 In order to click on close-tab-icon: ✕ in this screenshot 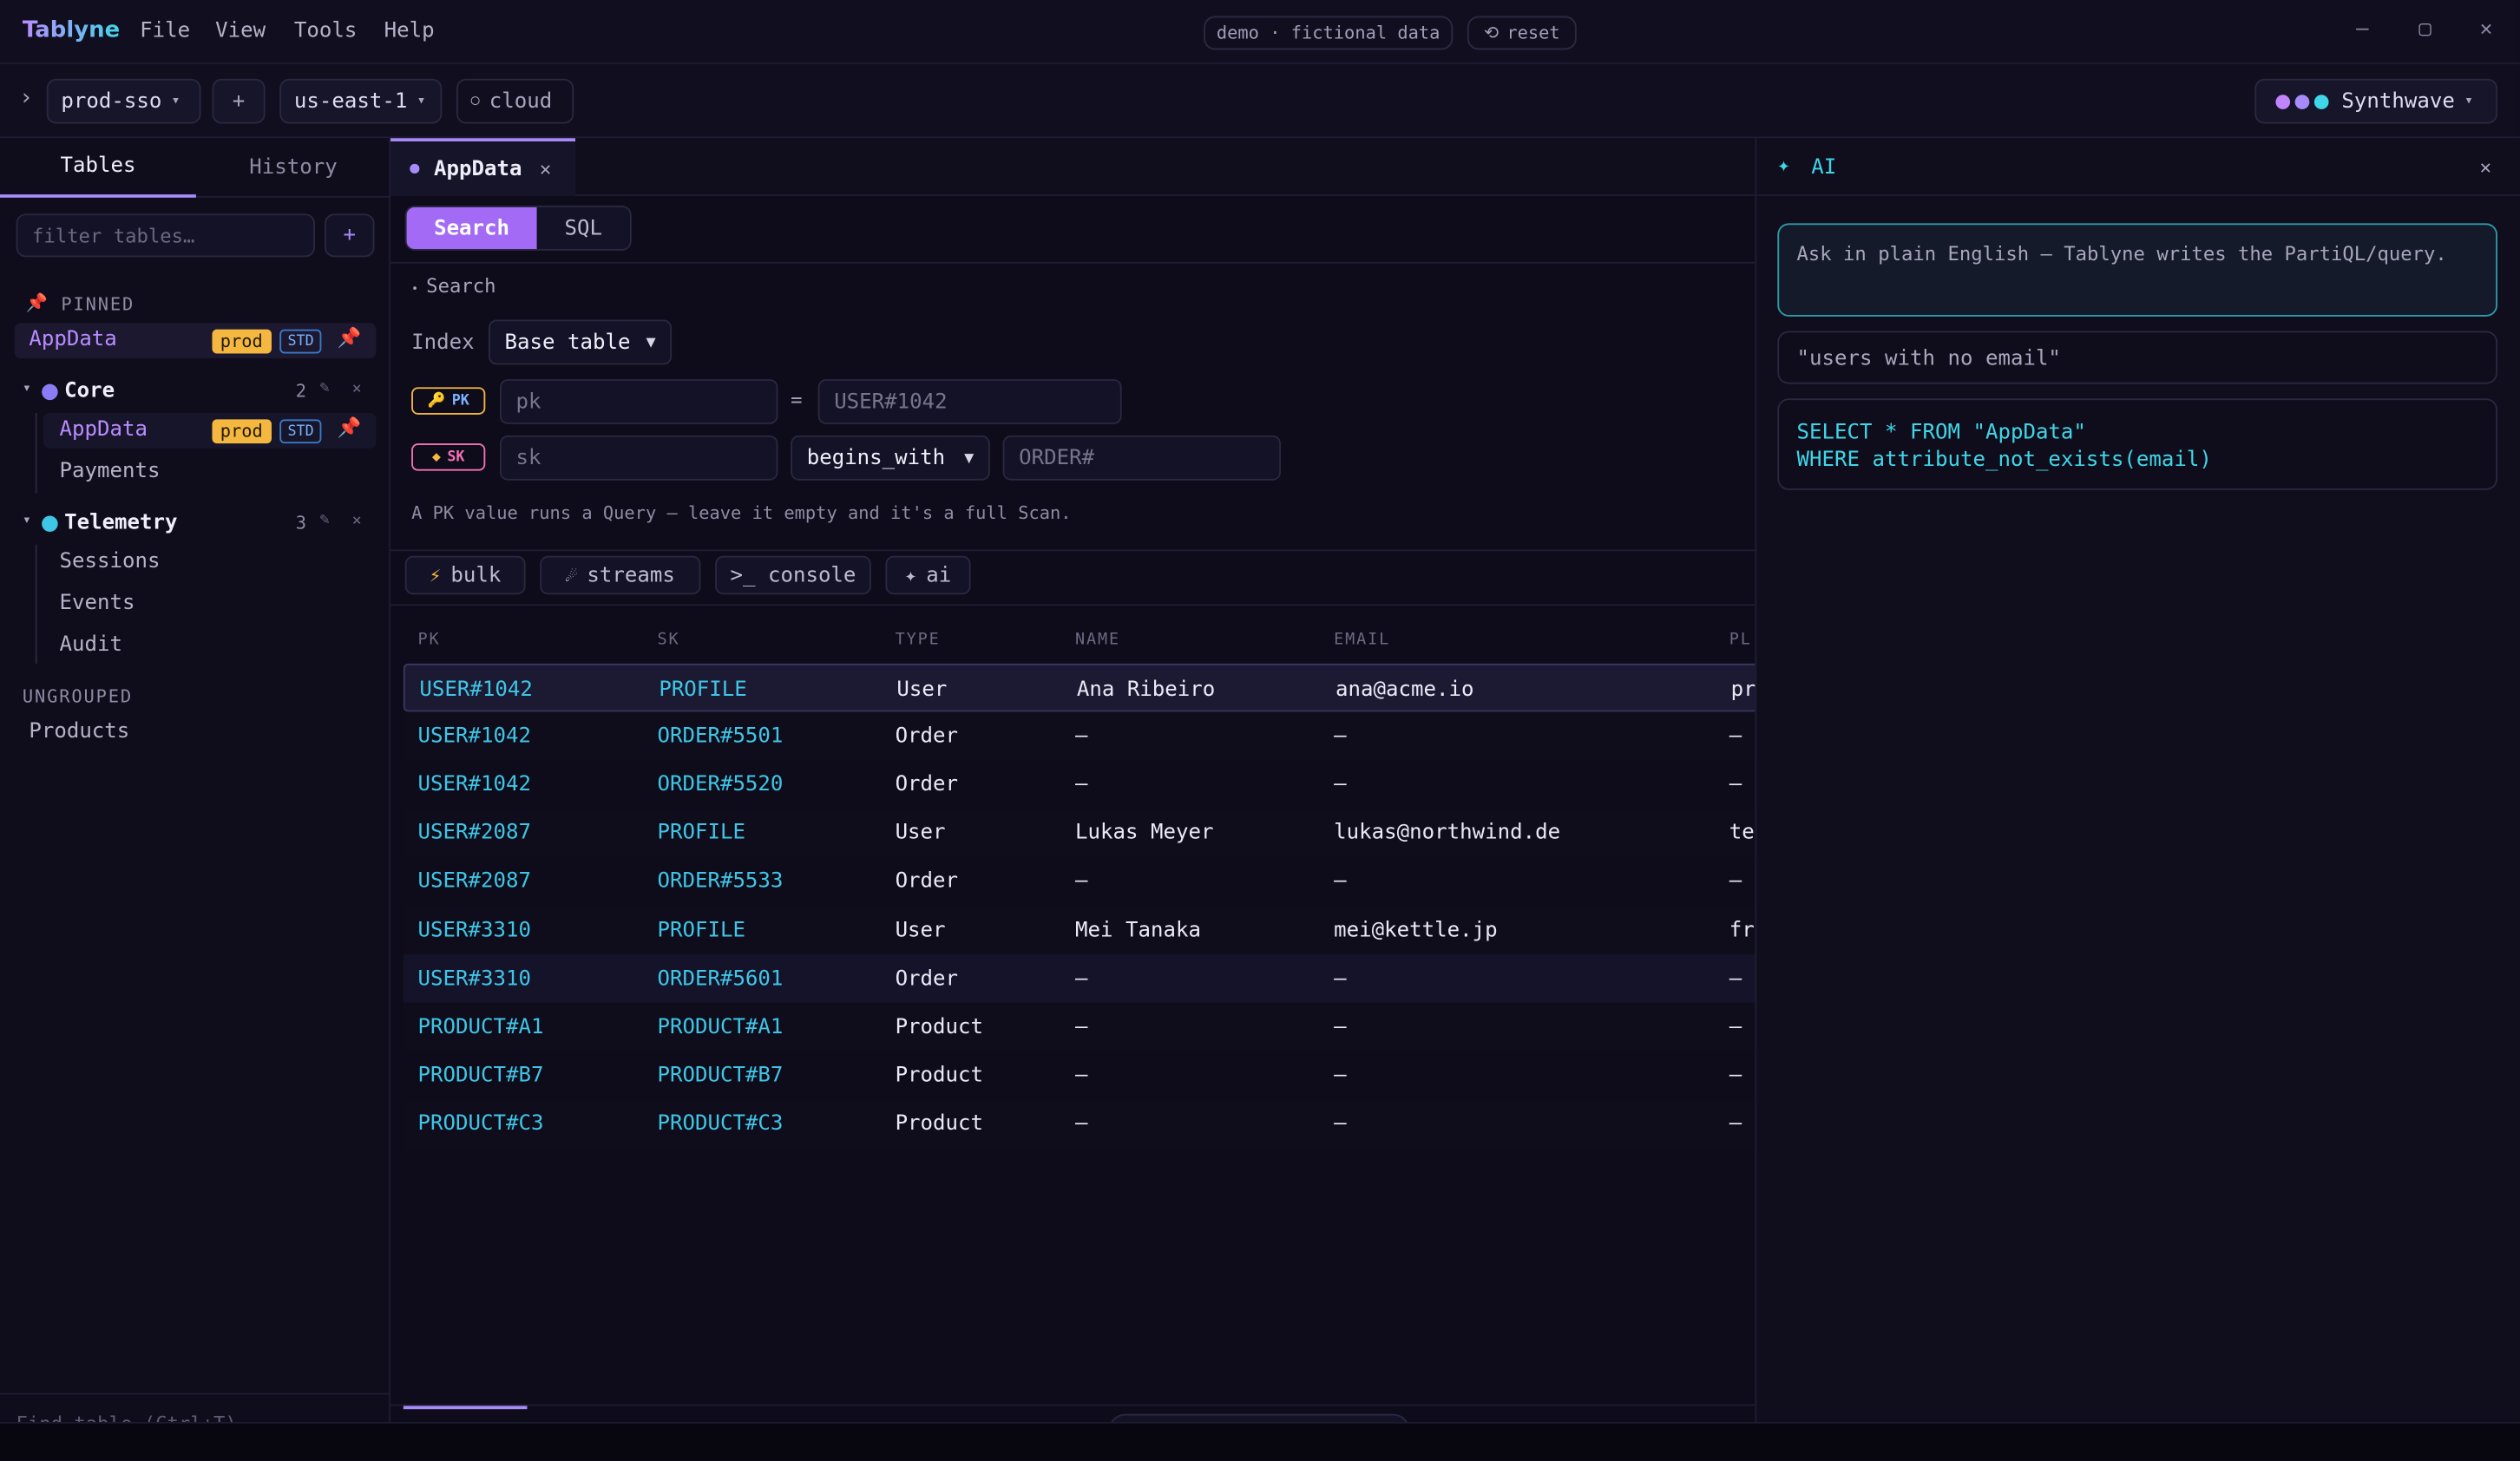, I will do `click(545, 168)`.